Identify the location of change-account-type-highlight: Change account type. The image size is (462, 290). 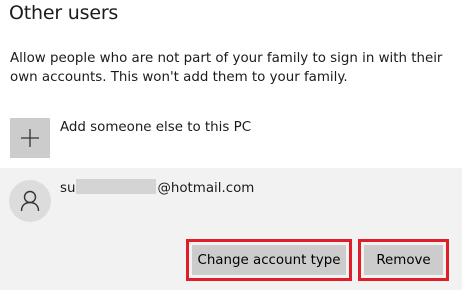
(269, 260).